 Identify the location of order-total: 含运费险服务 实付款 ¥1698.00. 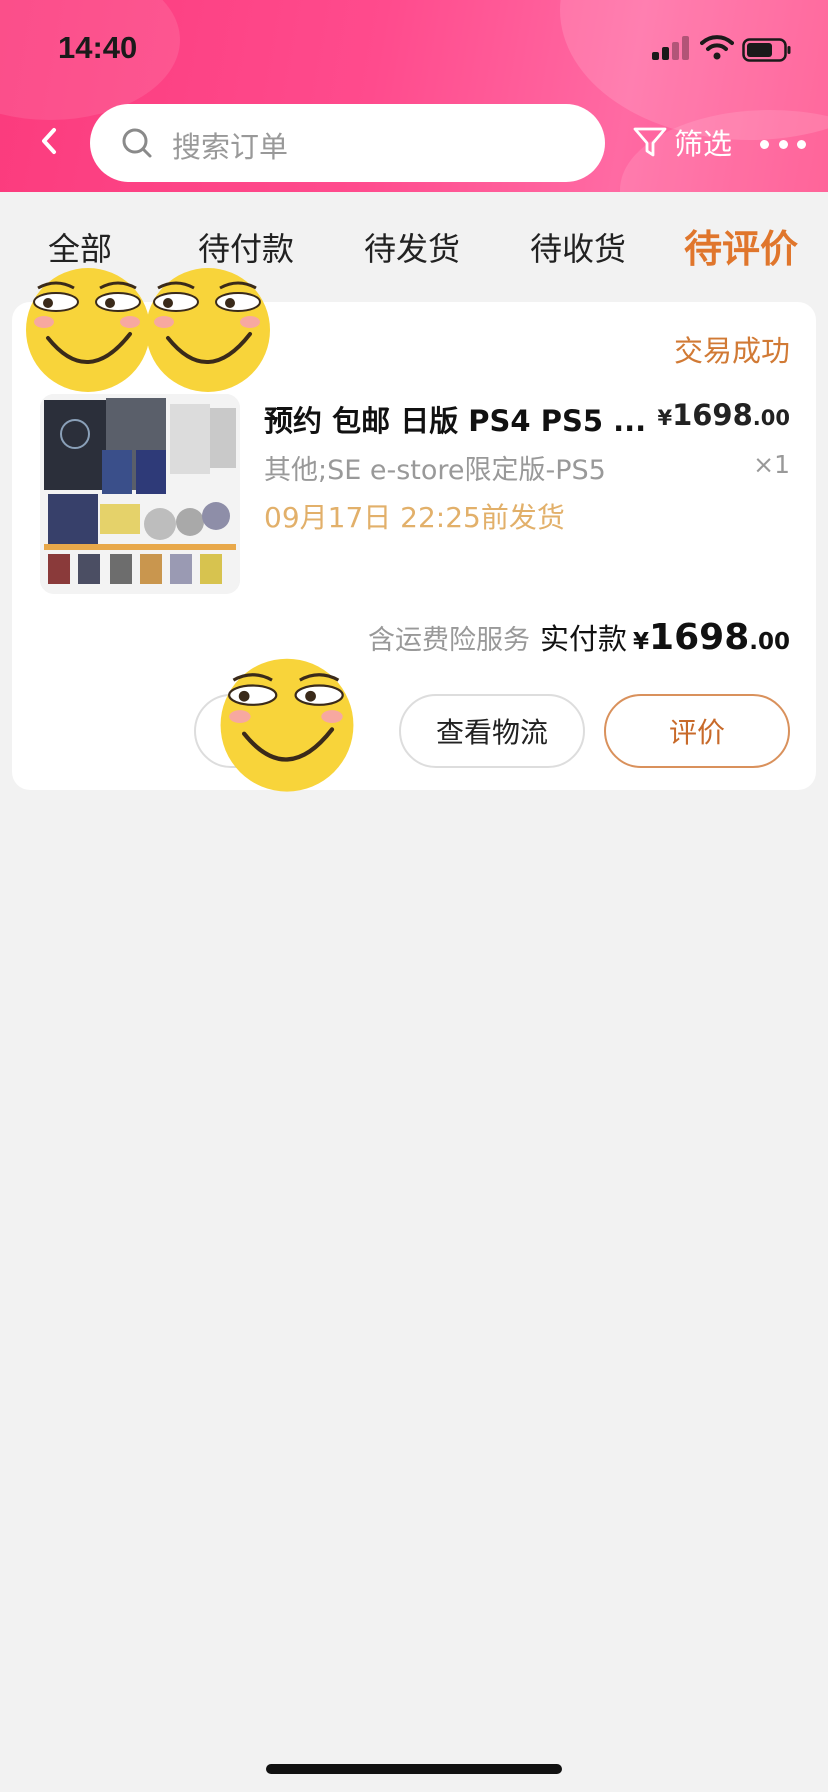
(579, 637).